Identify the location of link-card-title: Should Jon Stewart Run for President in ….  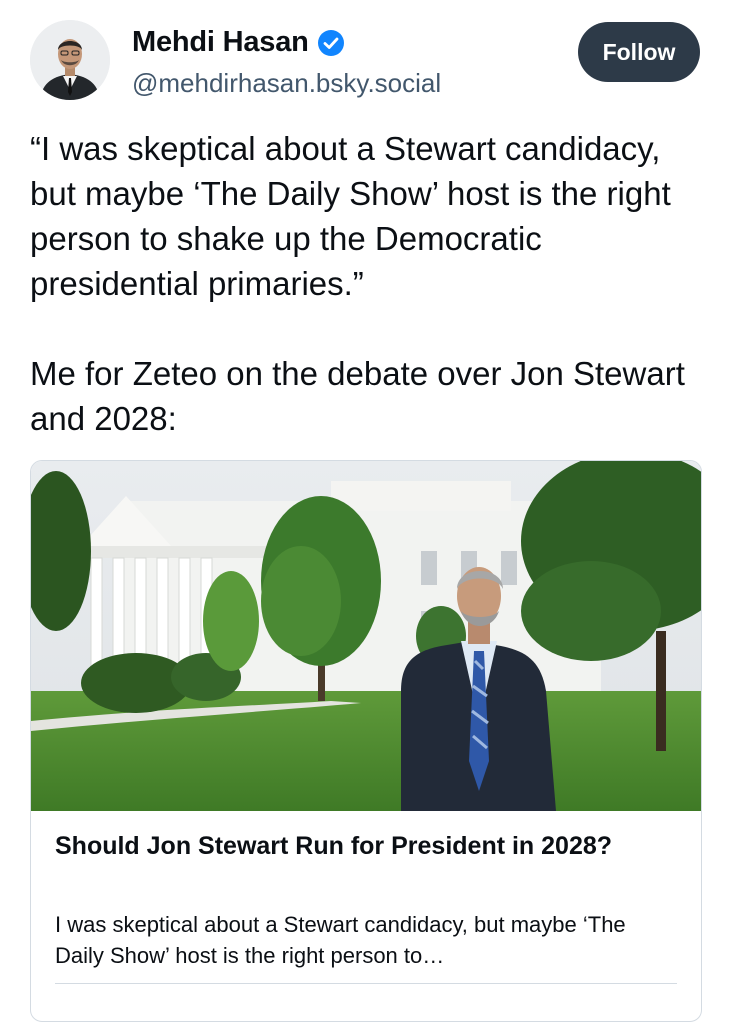
(365, 846).